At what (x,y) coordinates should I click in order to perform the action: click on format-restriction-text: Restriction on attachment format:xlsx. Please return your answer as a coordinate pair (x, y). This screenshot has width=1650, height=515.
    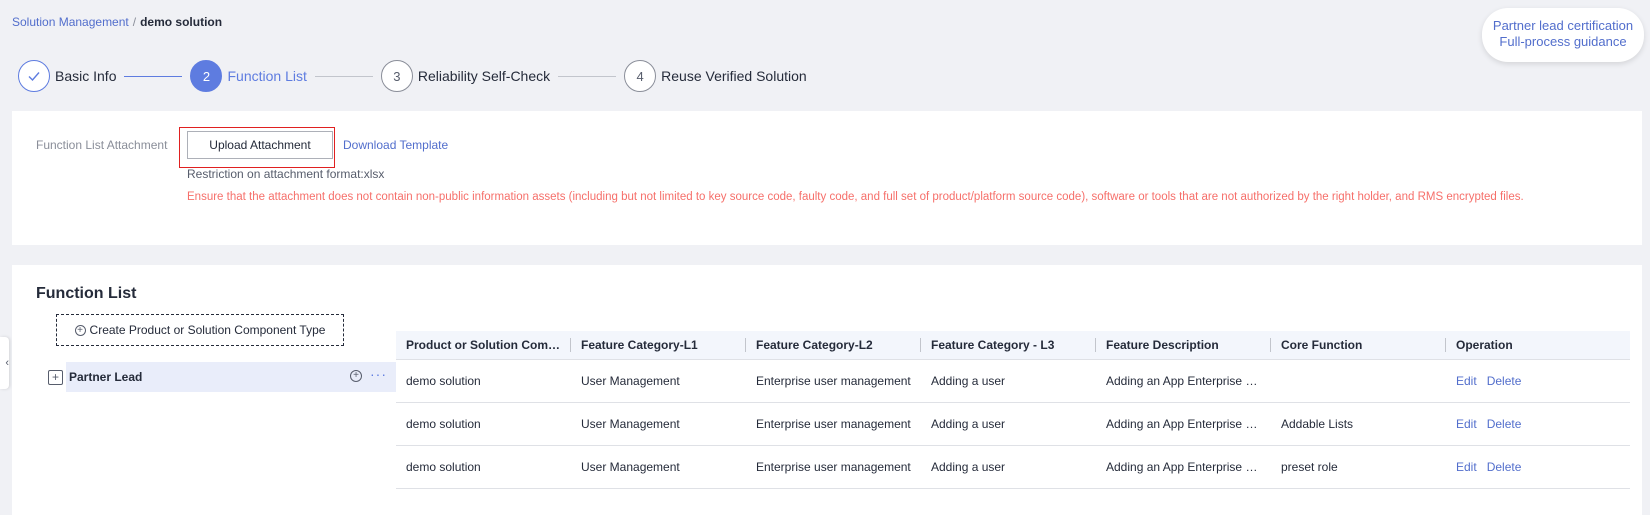
    Looking at the image, I should click on (286, 174).